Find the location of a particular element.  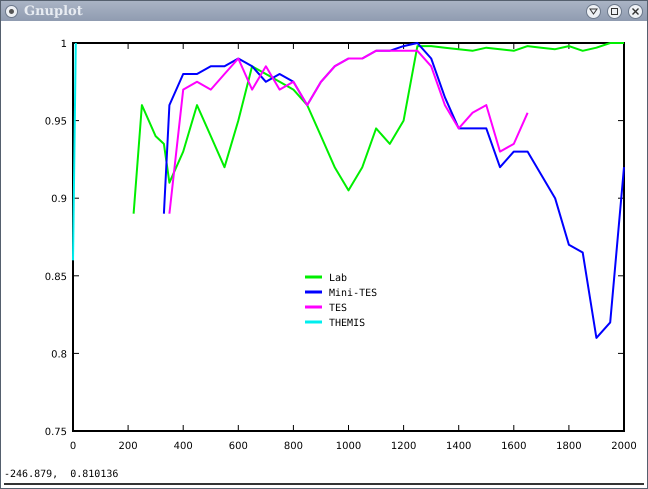

cursor-coordinates: -246.879, 0.810136 is located at coordinates (61, 474).